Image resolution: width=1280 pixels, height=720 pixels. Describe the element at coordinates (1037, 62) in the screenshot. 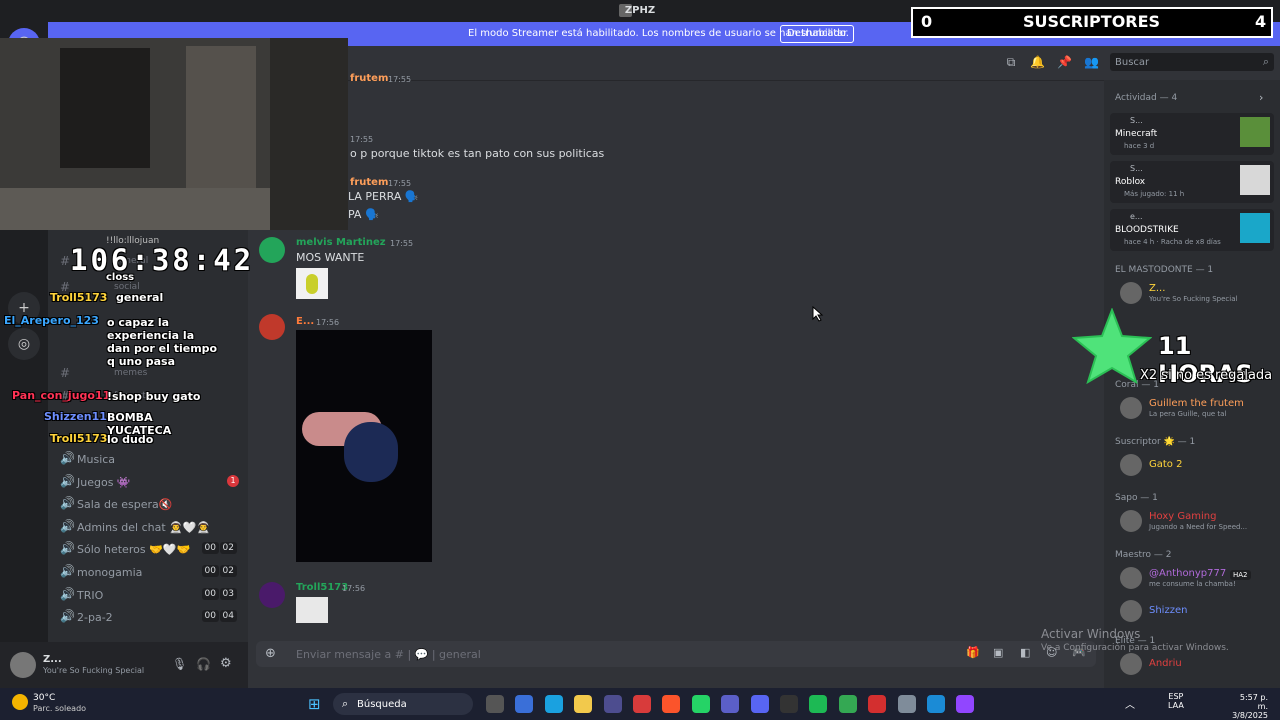

I see `bell-icon: 🔔` at that location.